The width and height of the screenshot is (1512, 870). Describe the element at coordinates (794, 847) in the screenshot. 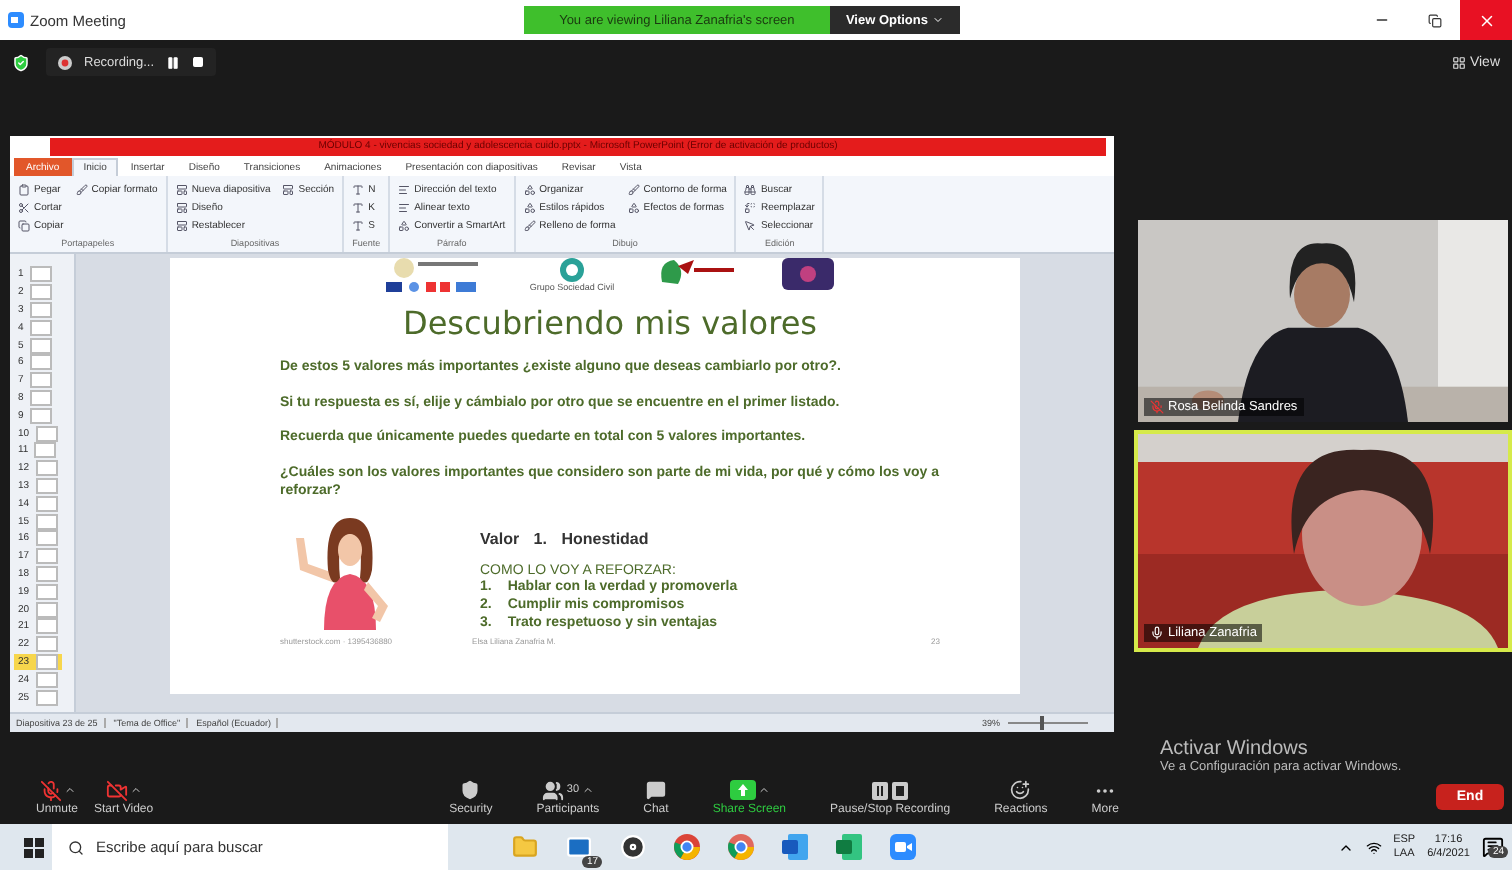

I see `document-app-icon` at that location.